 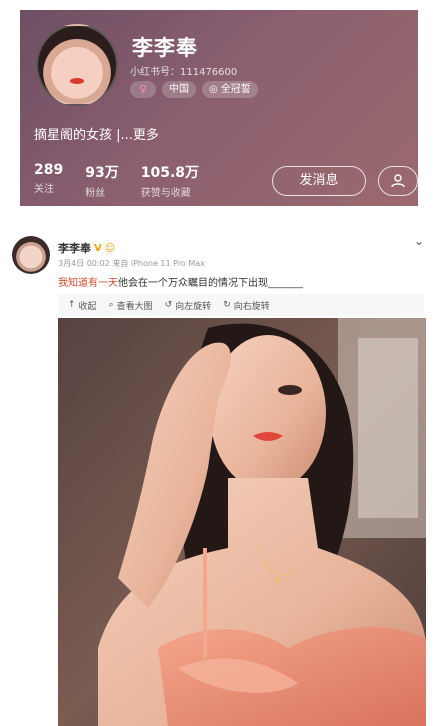 I want to click on profile-avatar, so click(x=77, y=65).